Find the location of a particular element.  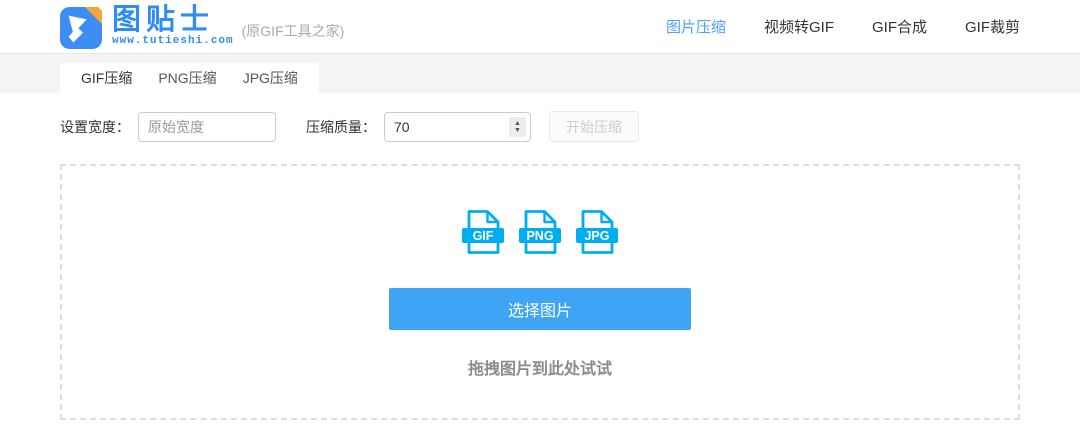

tab-png-compress: PNG压缩 is located at coordinates (187, 78).